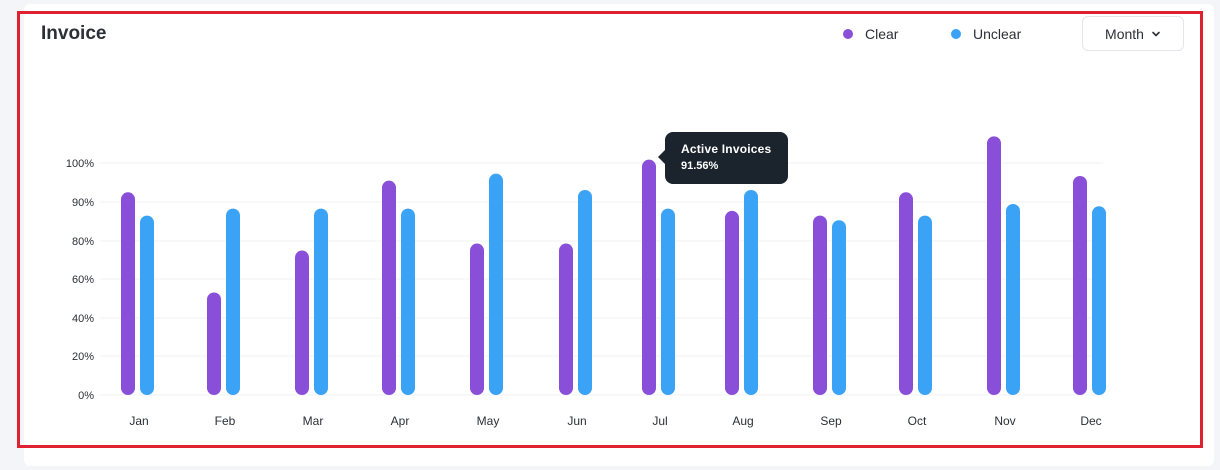 The width and height of the screenshot is (1220, 470). What do you see at coordinates (820, 305) in the screenshot?
I see `bar-clear-sep` at bounding box center [820, 305].